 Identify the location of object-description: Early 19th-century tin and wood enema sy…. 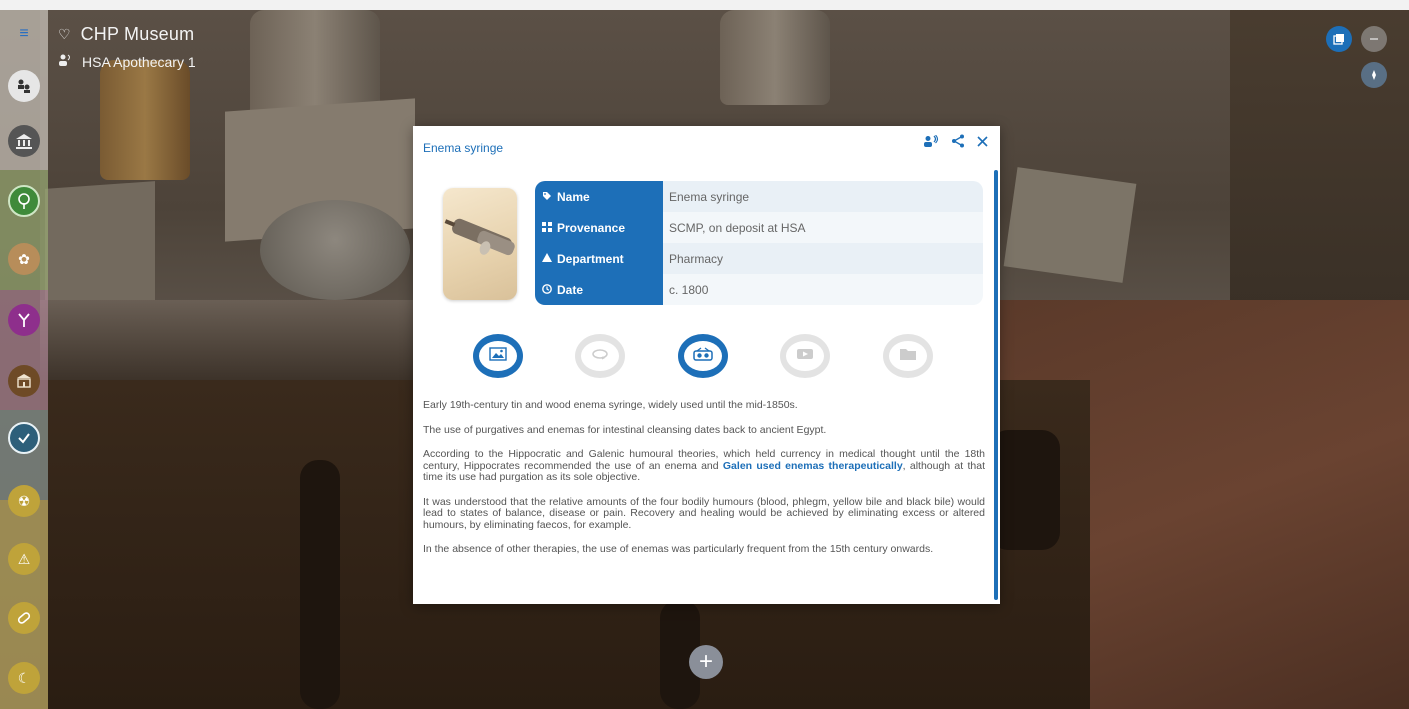
(704, 484).